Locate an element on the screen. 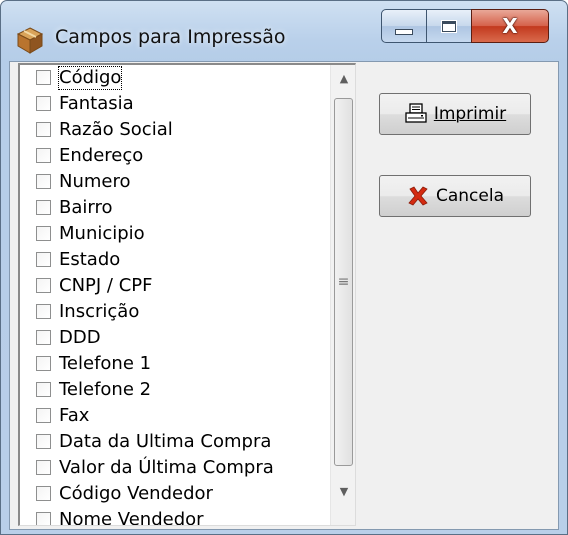 This screenshot has width=568, height=535. checklist-item: Telefone 1 is located at coordinates (175, 364).